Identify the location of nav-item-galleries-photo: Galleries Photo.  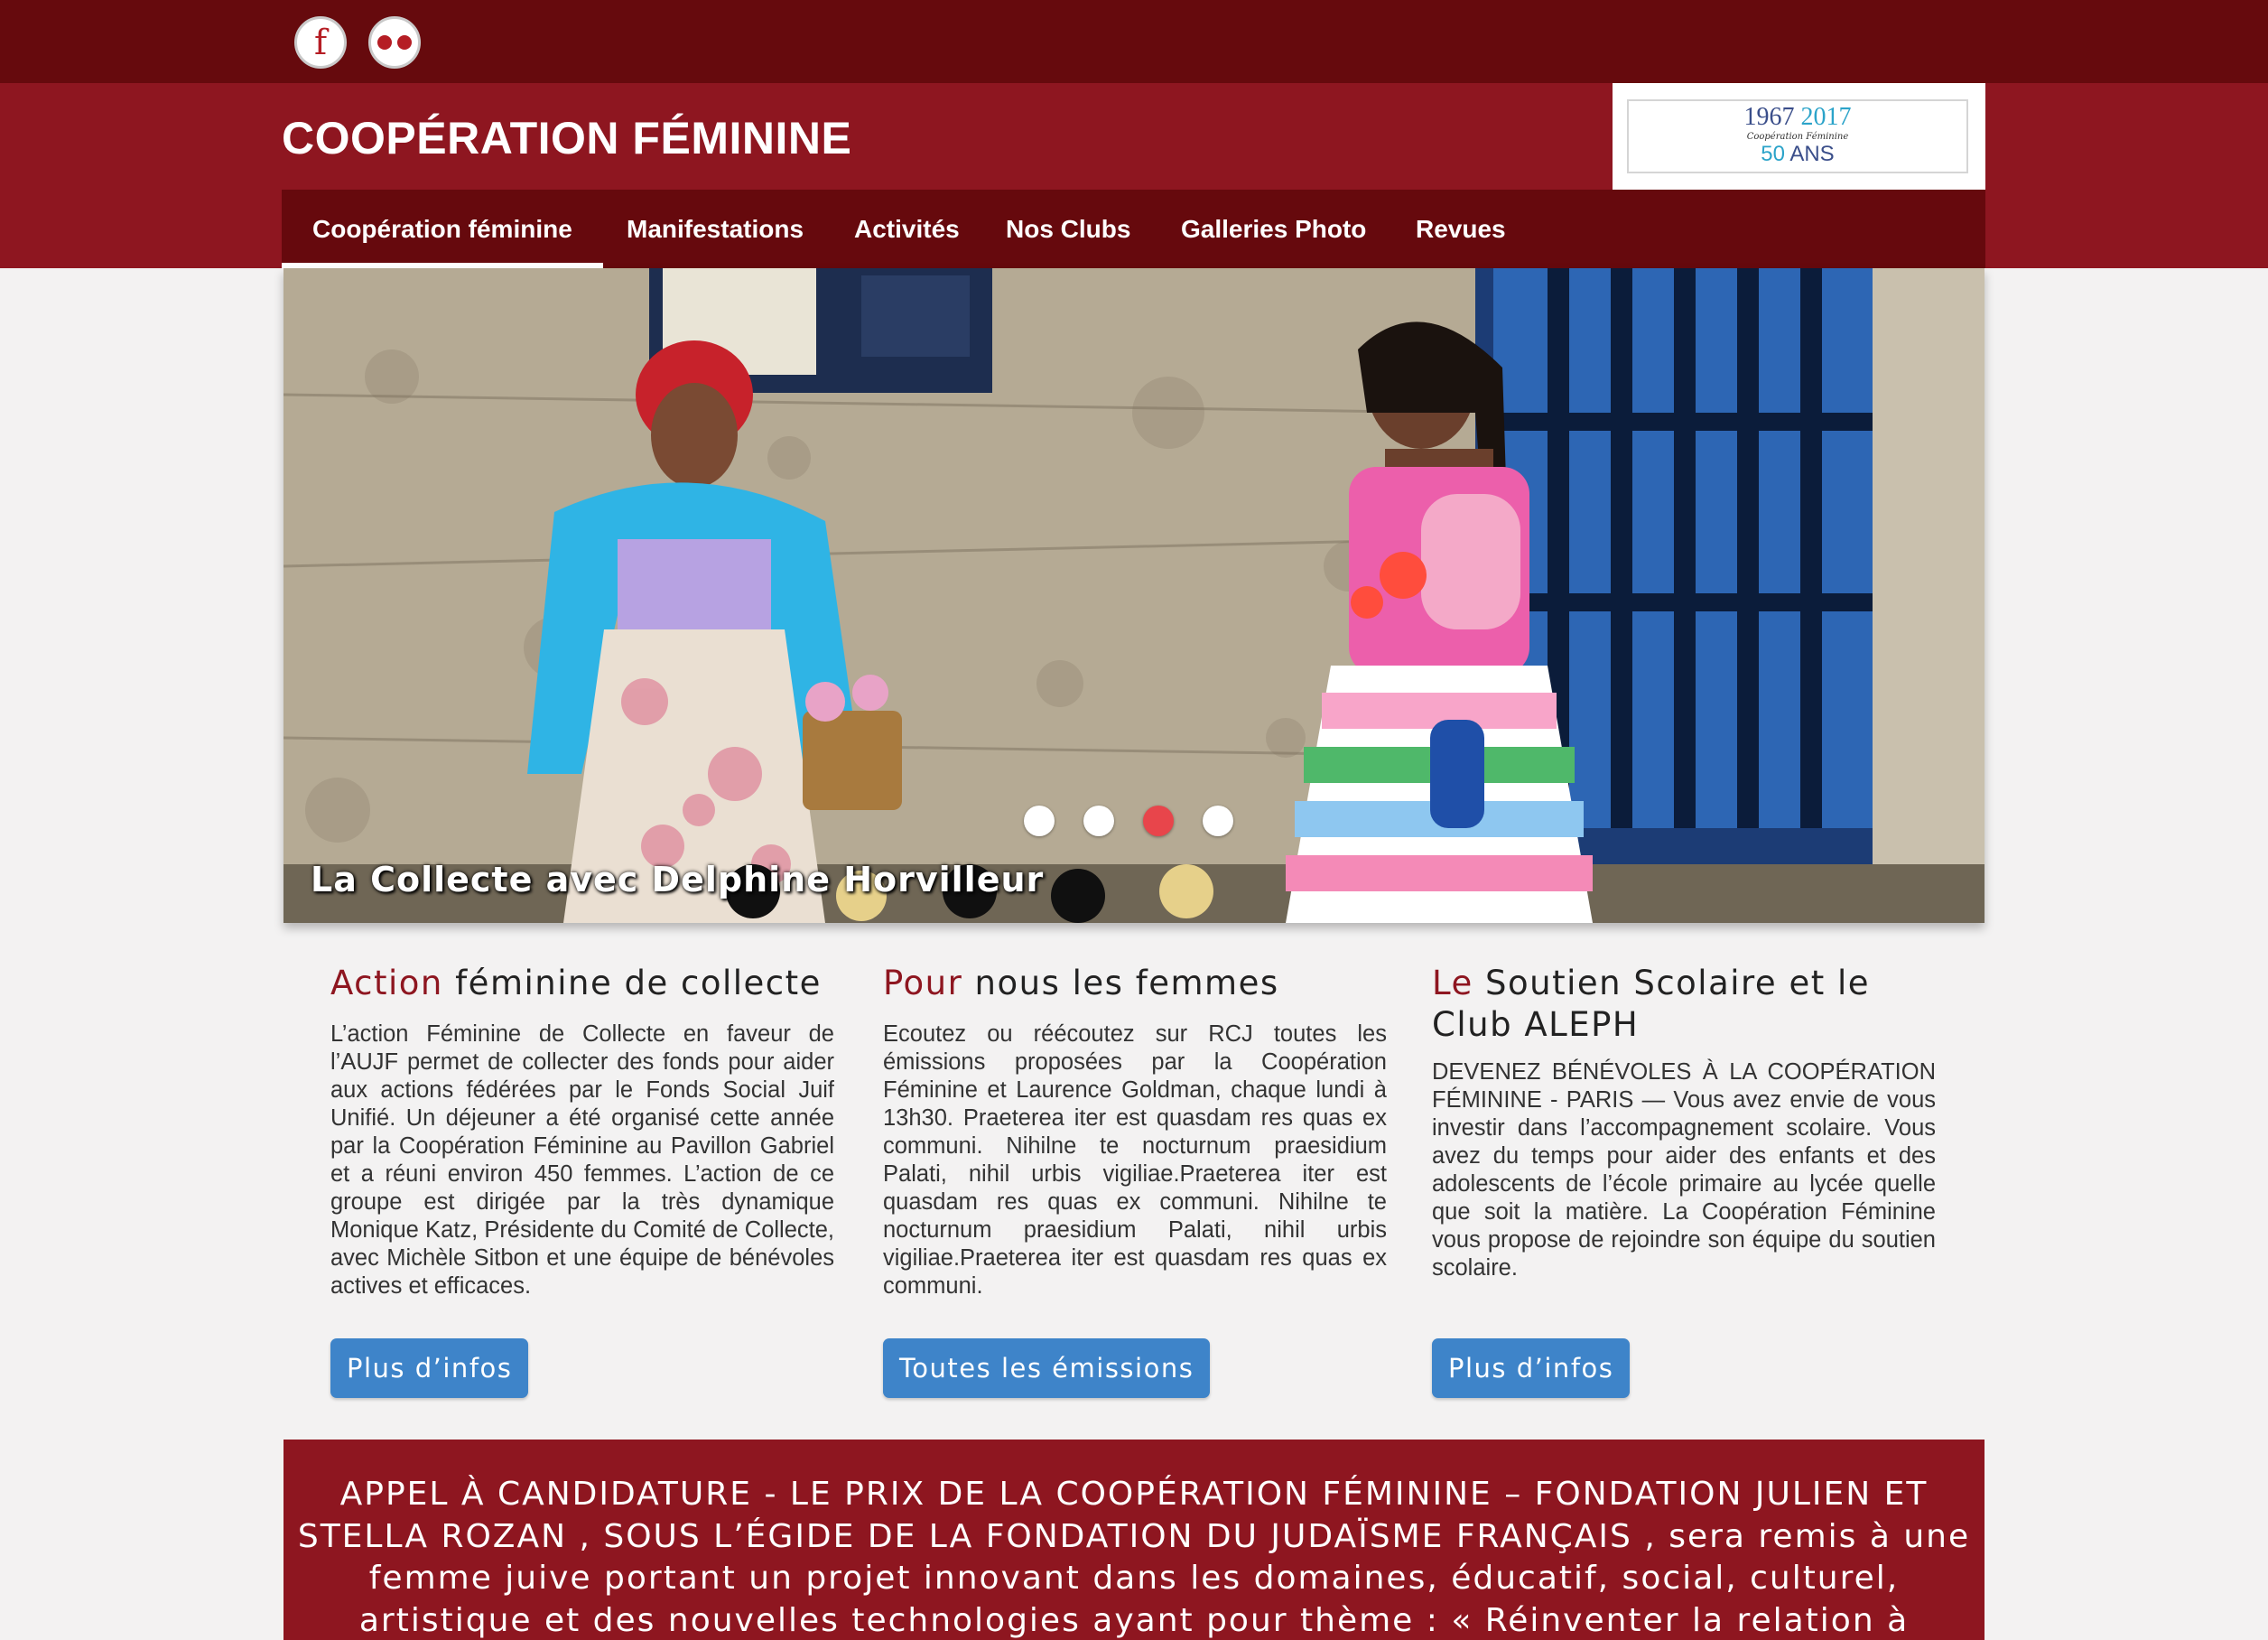
(1273, 229).